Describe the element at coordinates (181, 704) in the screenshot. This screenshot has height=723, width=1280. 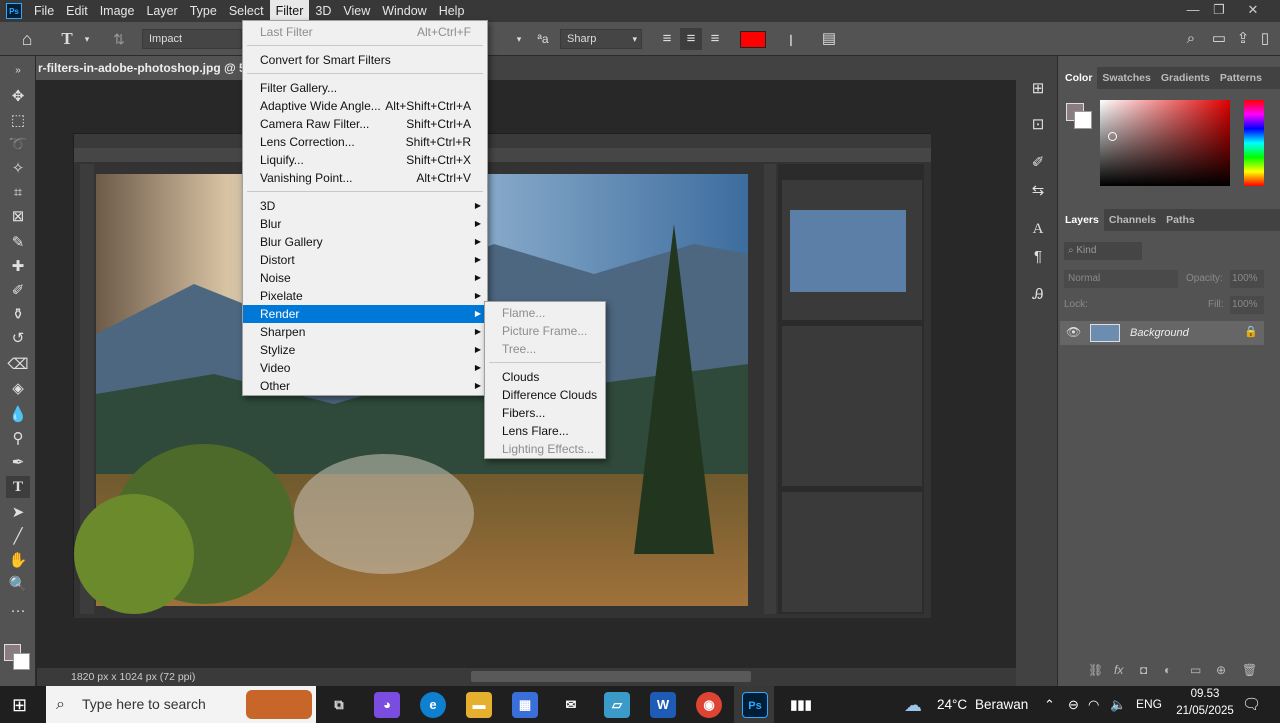
I see `taskbar-search-box: ⌕ Type here to search` at that location.